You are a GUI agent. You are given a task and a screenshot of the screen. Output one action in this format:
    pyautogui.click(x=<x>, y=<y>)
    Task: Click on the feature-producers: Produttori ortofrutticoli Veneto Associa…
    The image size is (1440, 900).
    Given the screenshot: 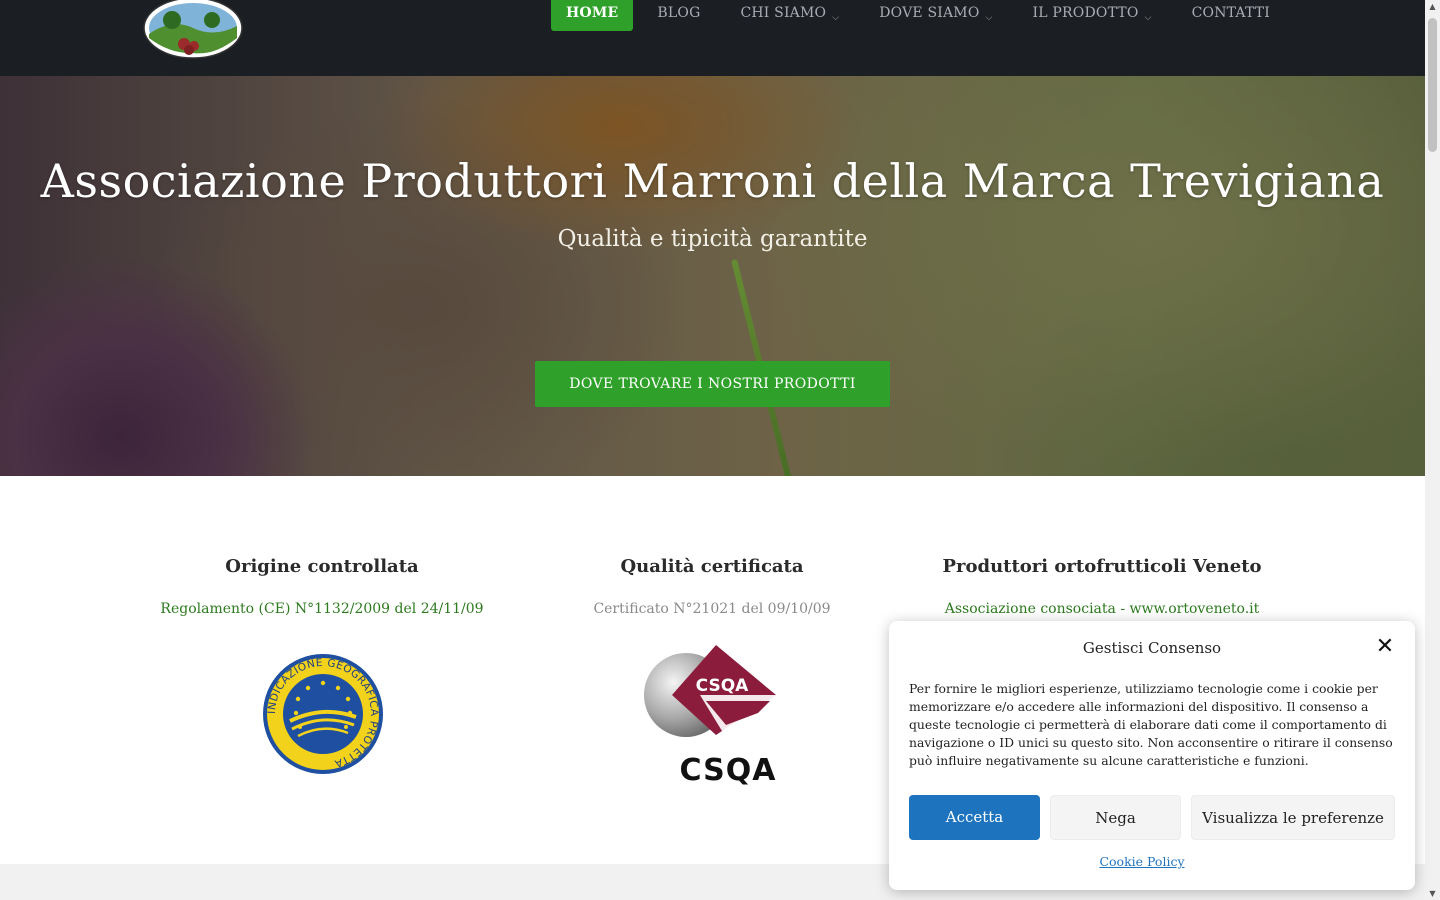 What is the action you would take?
    pyautogui.click(x=1102, y=586)
    